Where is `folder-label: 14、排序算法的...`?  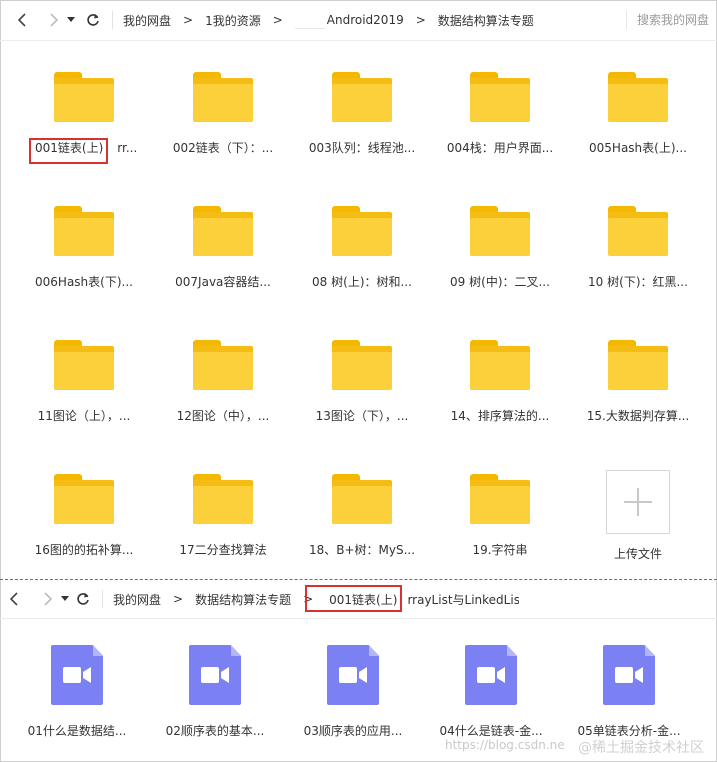 folder-label: 14、排序算法的... is located at coordinates (500, 416).